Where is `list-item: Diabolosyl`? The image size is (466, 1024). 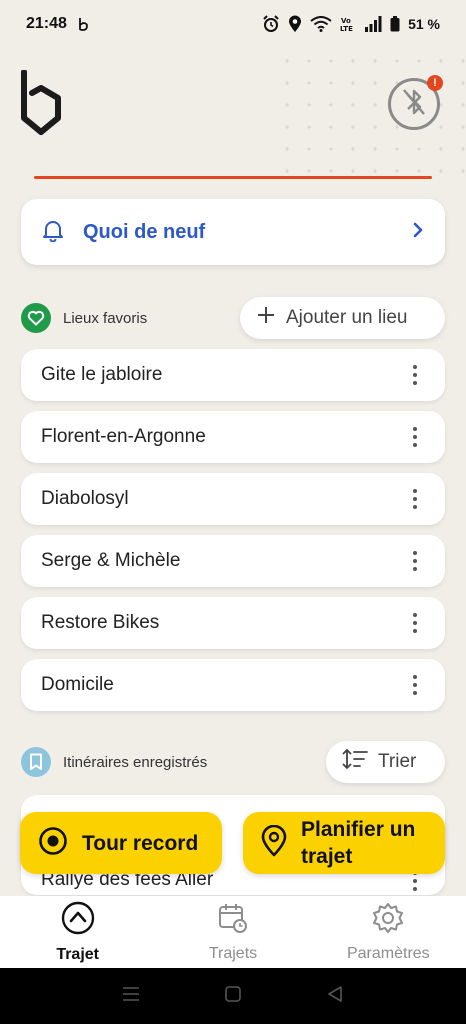 list-item: Diabolosyl is located at coordinates (233, 499).